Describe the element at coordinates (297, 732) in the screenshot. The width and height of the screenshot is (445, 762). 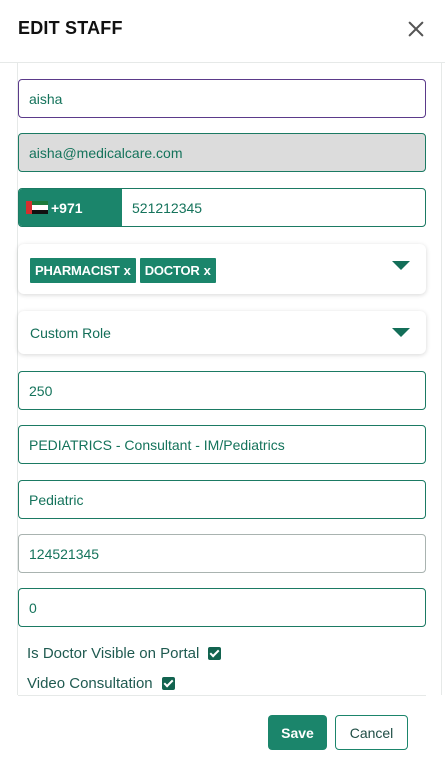
I see `save-button: Save` at that location.